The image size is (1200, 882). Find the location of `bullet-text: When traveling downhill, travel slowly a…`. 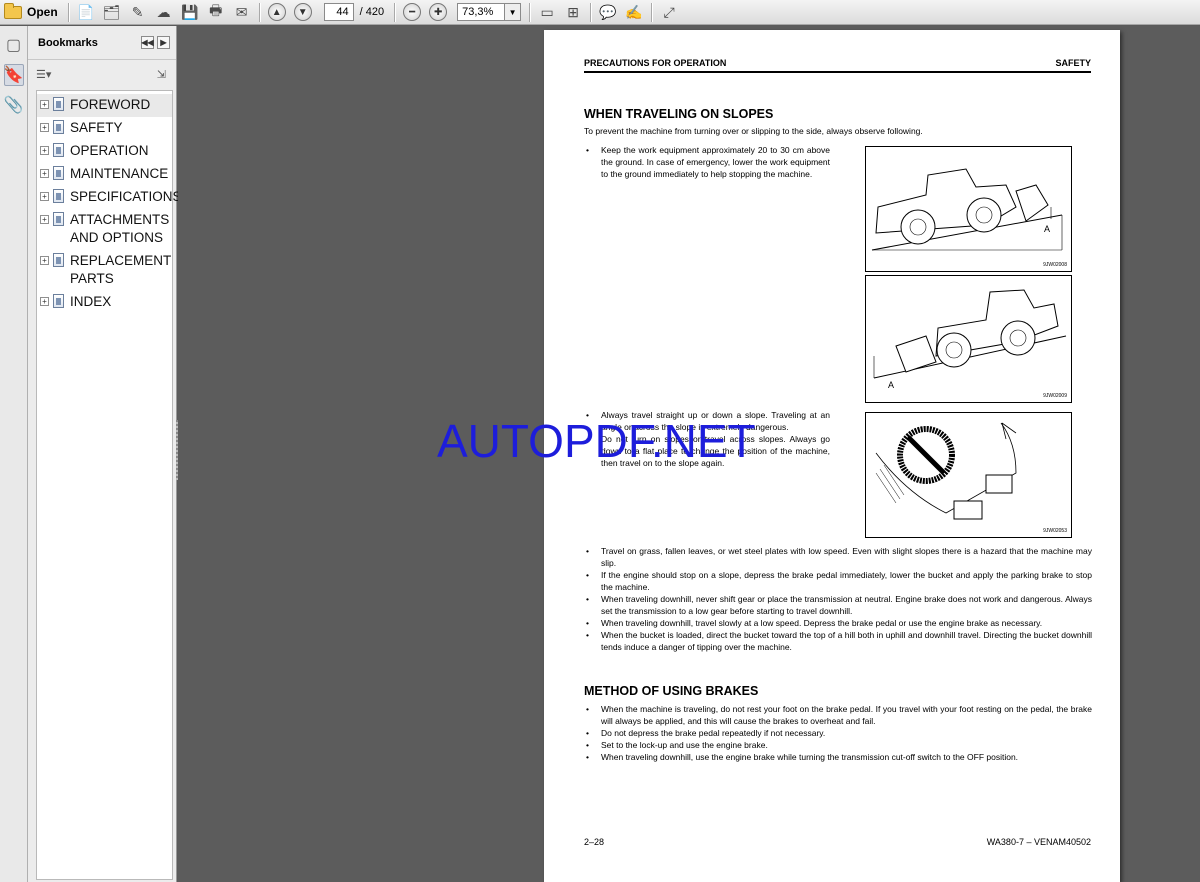

bullet-text: When traveling downhill, travel slowly a… is located at coordinates (822, 623).